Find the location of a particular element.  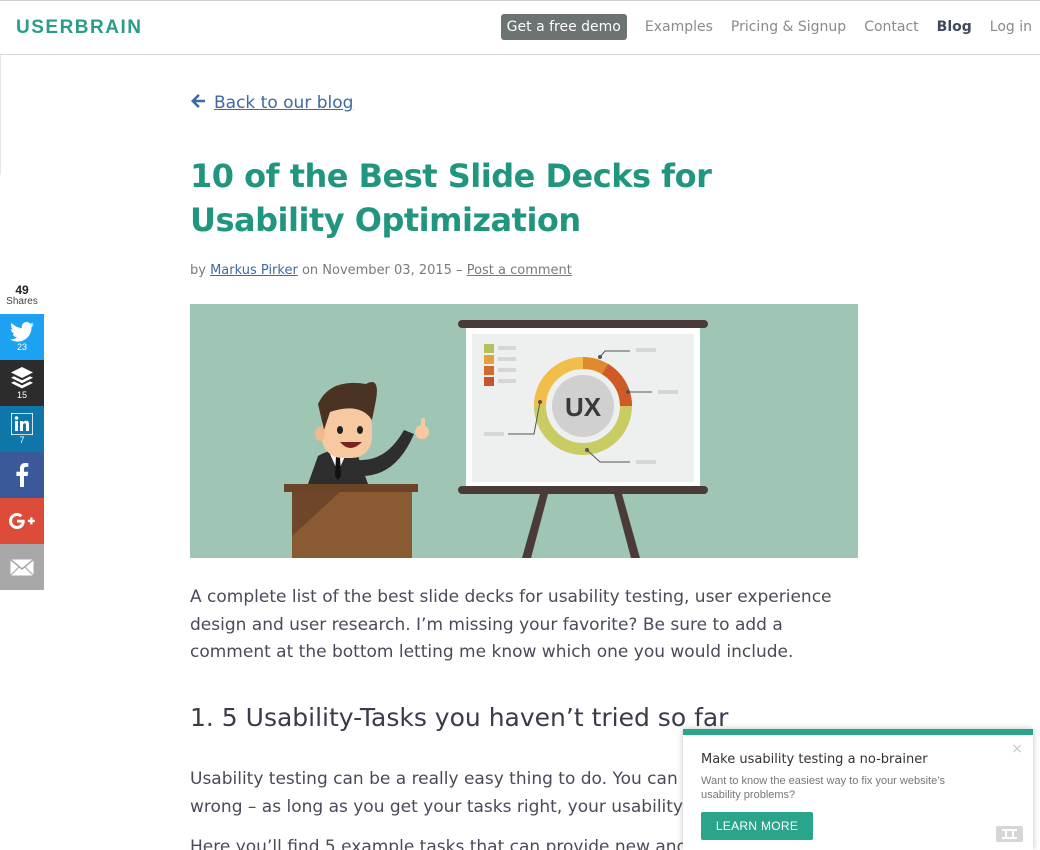

free-demo-button: Get a free demo is located at coordinates (563, 27).